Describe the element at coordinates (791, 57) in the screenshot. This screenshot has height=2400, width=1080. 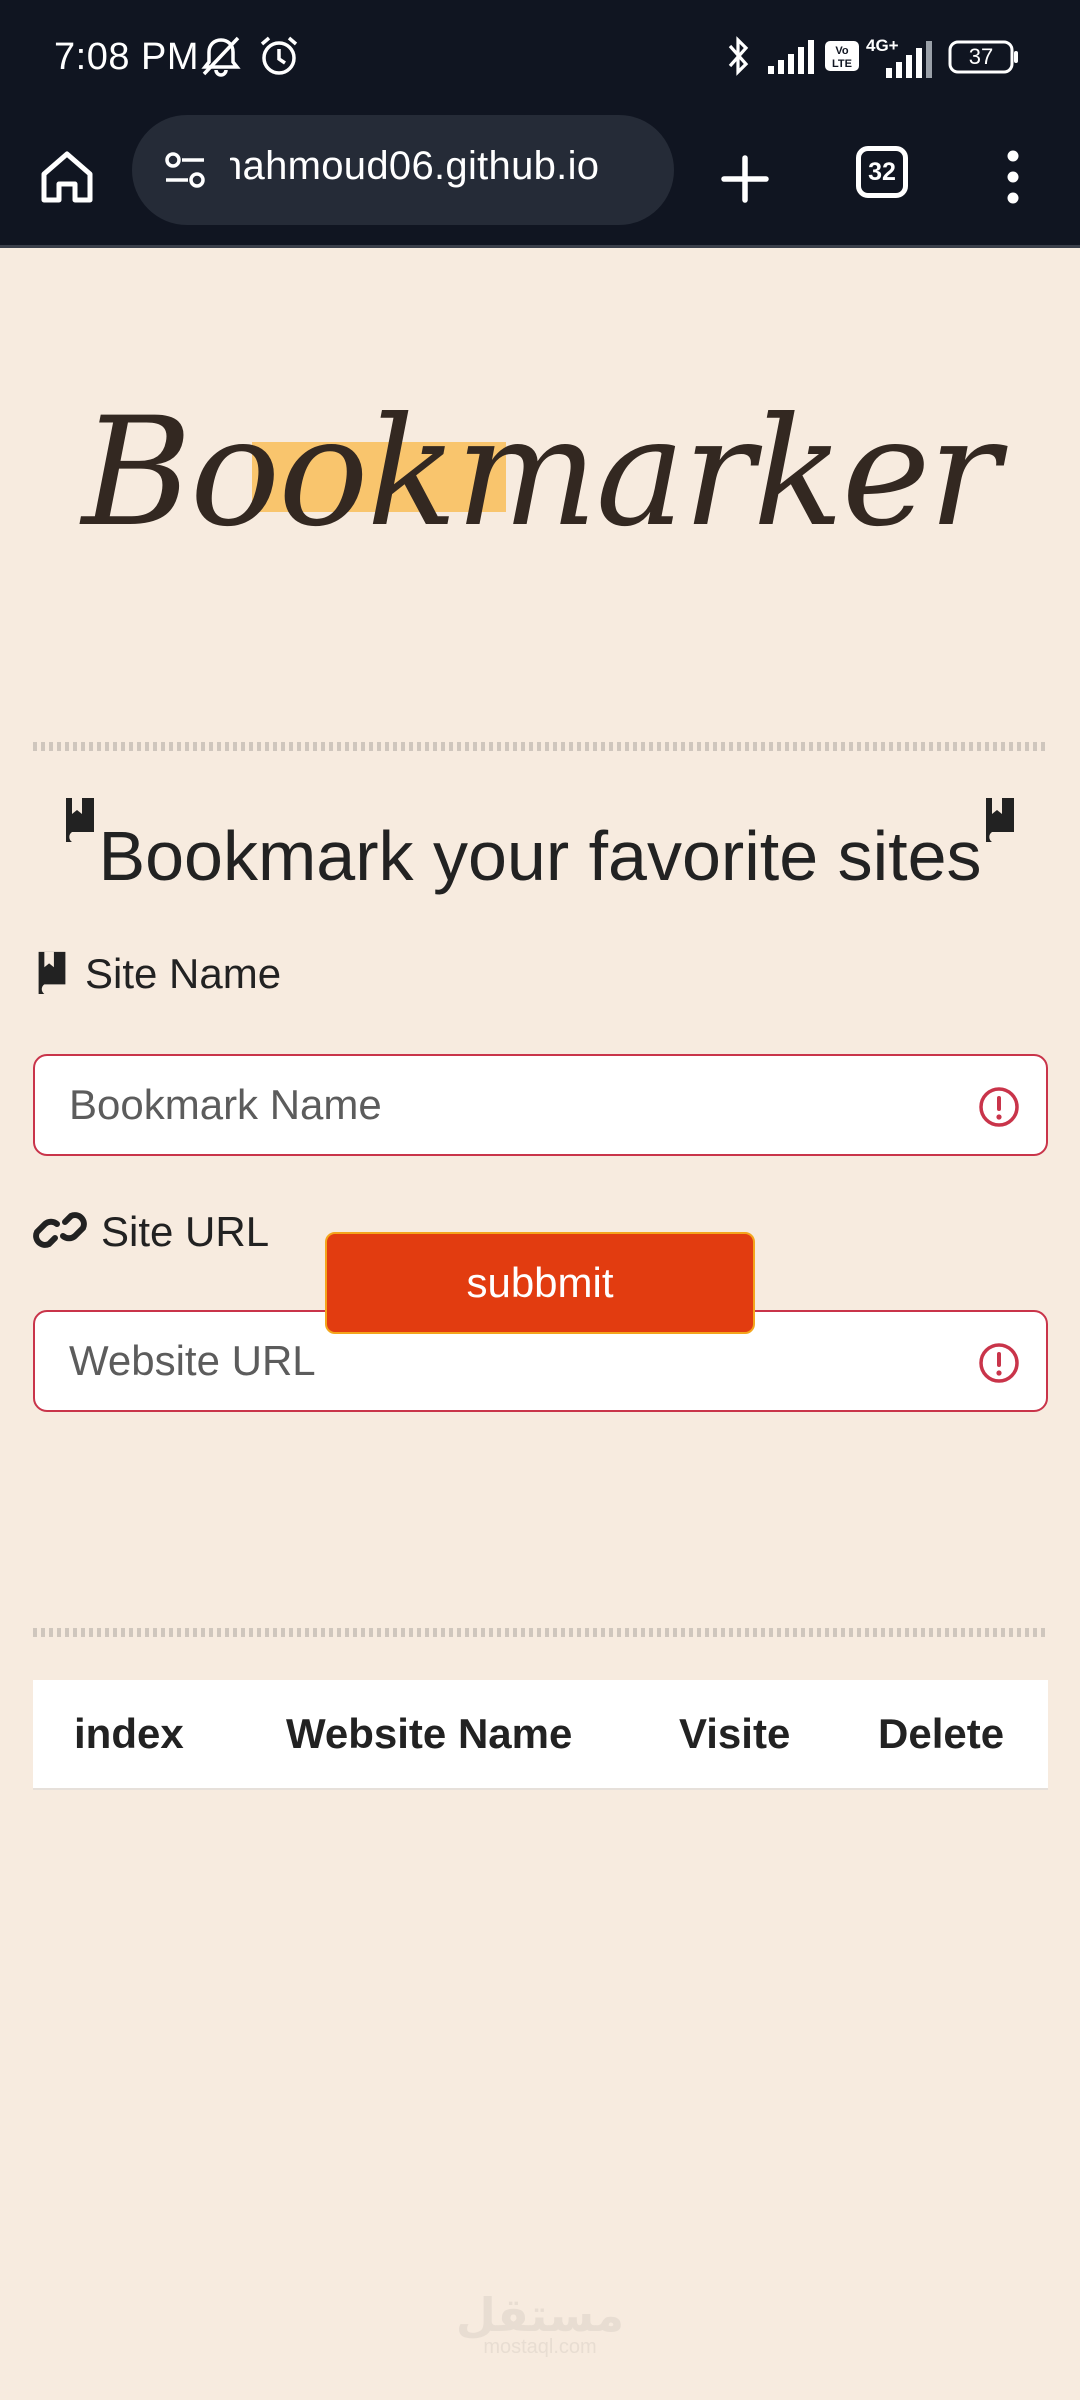
I see `signal-strength-icon` at that location.